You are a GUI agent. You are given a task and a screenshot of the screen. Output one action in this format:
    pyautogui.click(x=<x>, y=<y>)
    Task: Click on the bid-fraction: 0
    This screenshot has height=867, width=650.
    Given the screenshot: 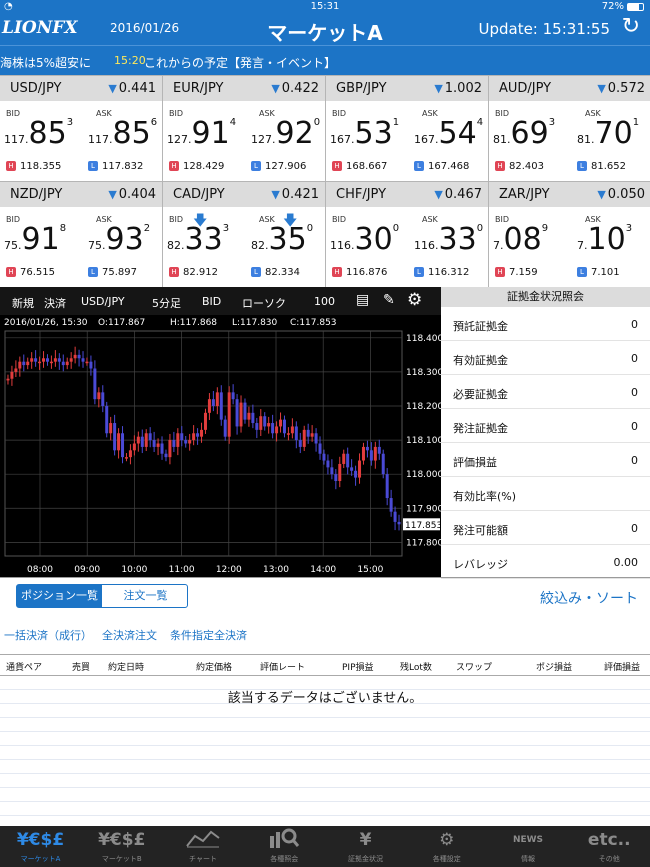 What is the action you would take?
    pyautogui.click(x=396, y=228)
    